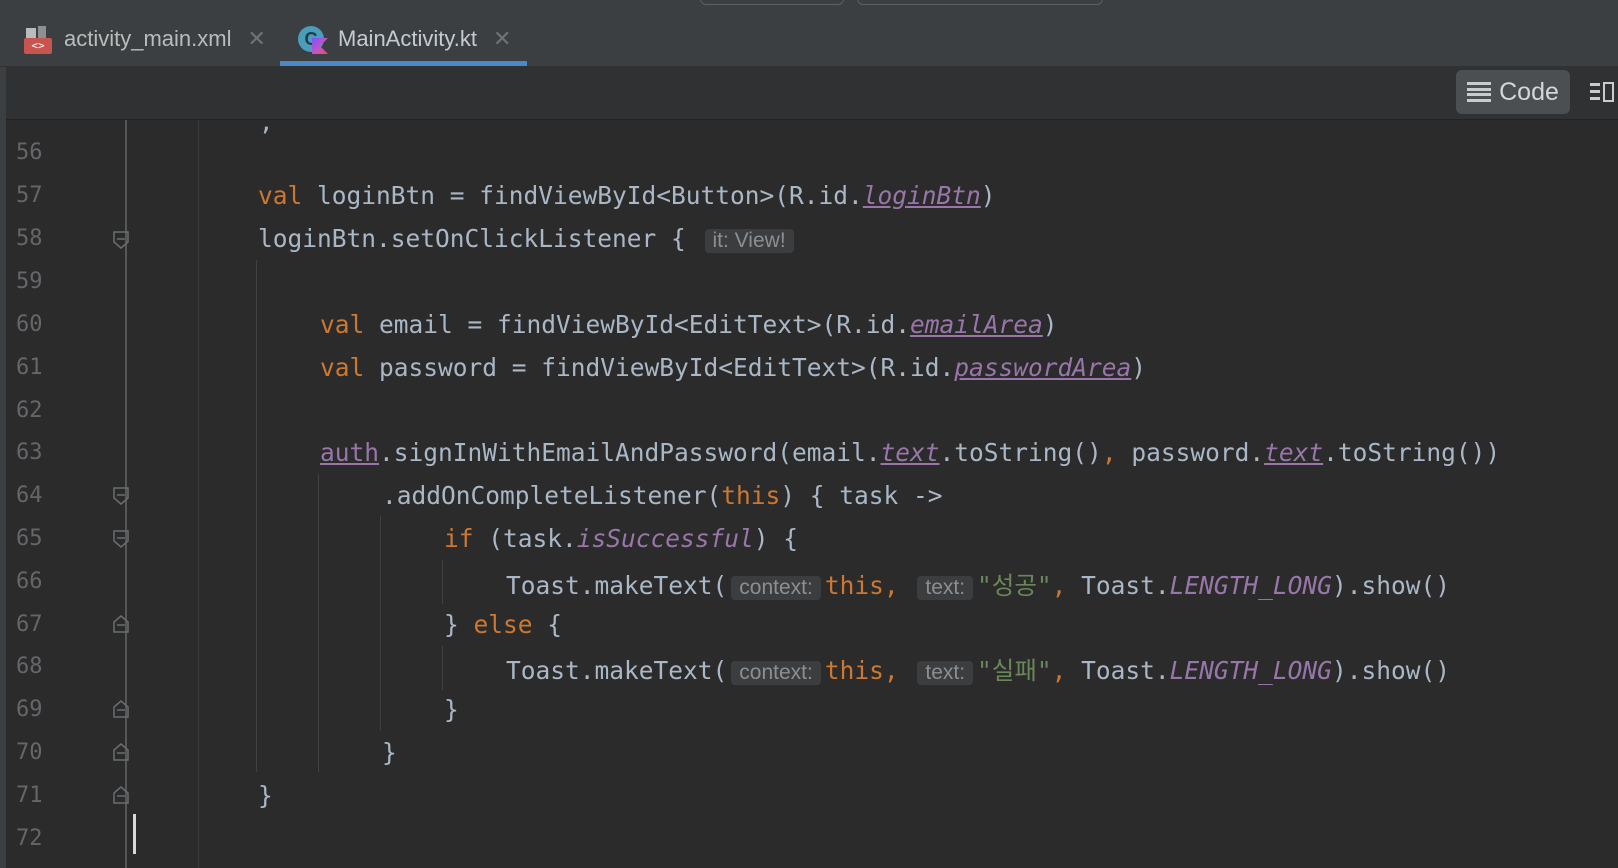  Describe the element at coordinates (812, 839) in the screenshot. I see `code-line: 72` at that location.